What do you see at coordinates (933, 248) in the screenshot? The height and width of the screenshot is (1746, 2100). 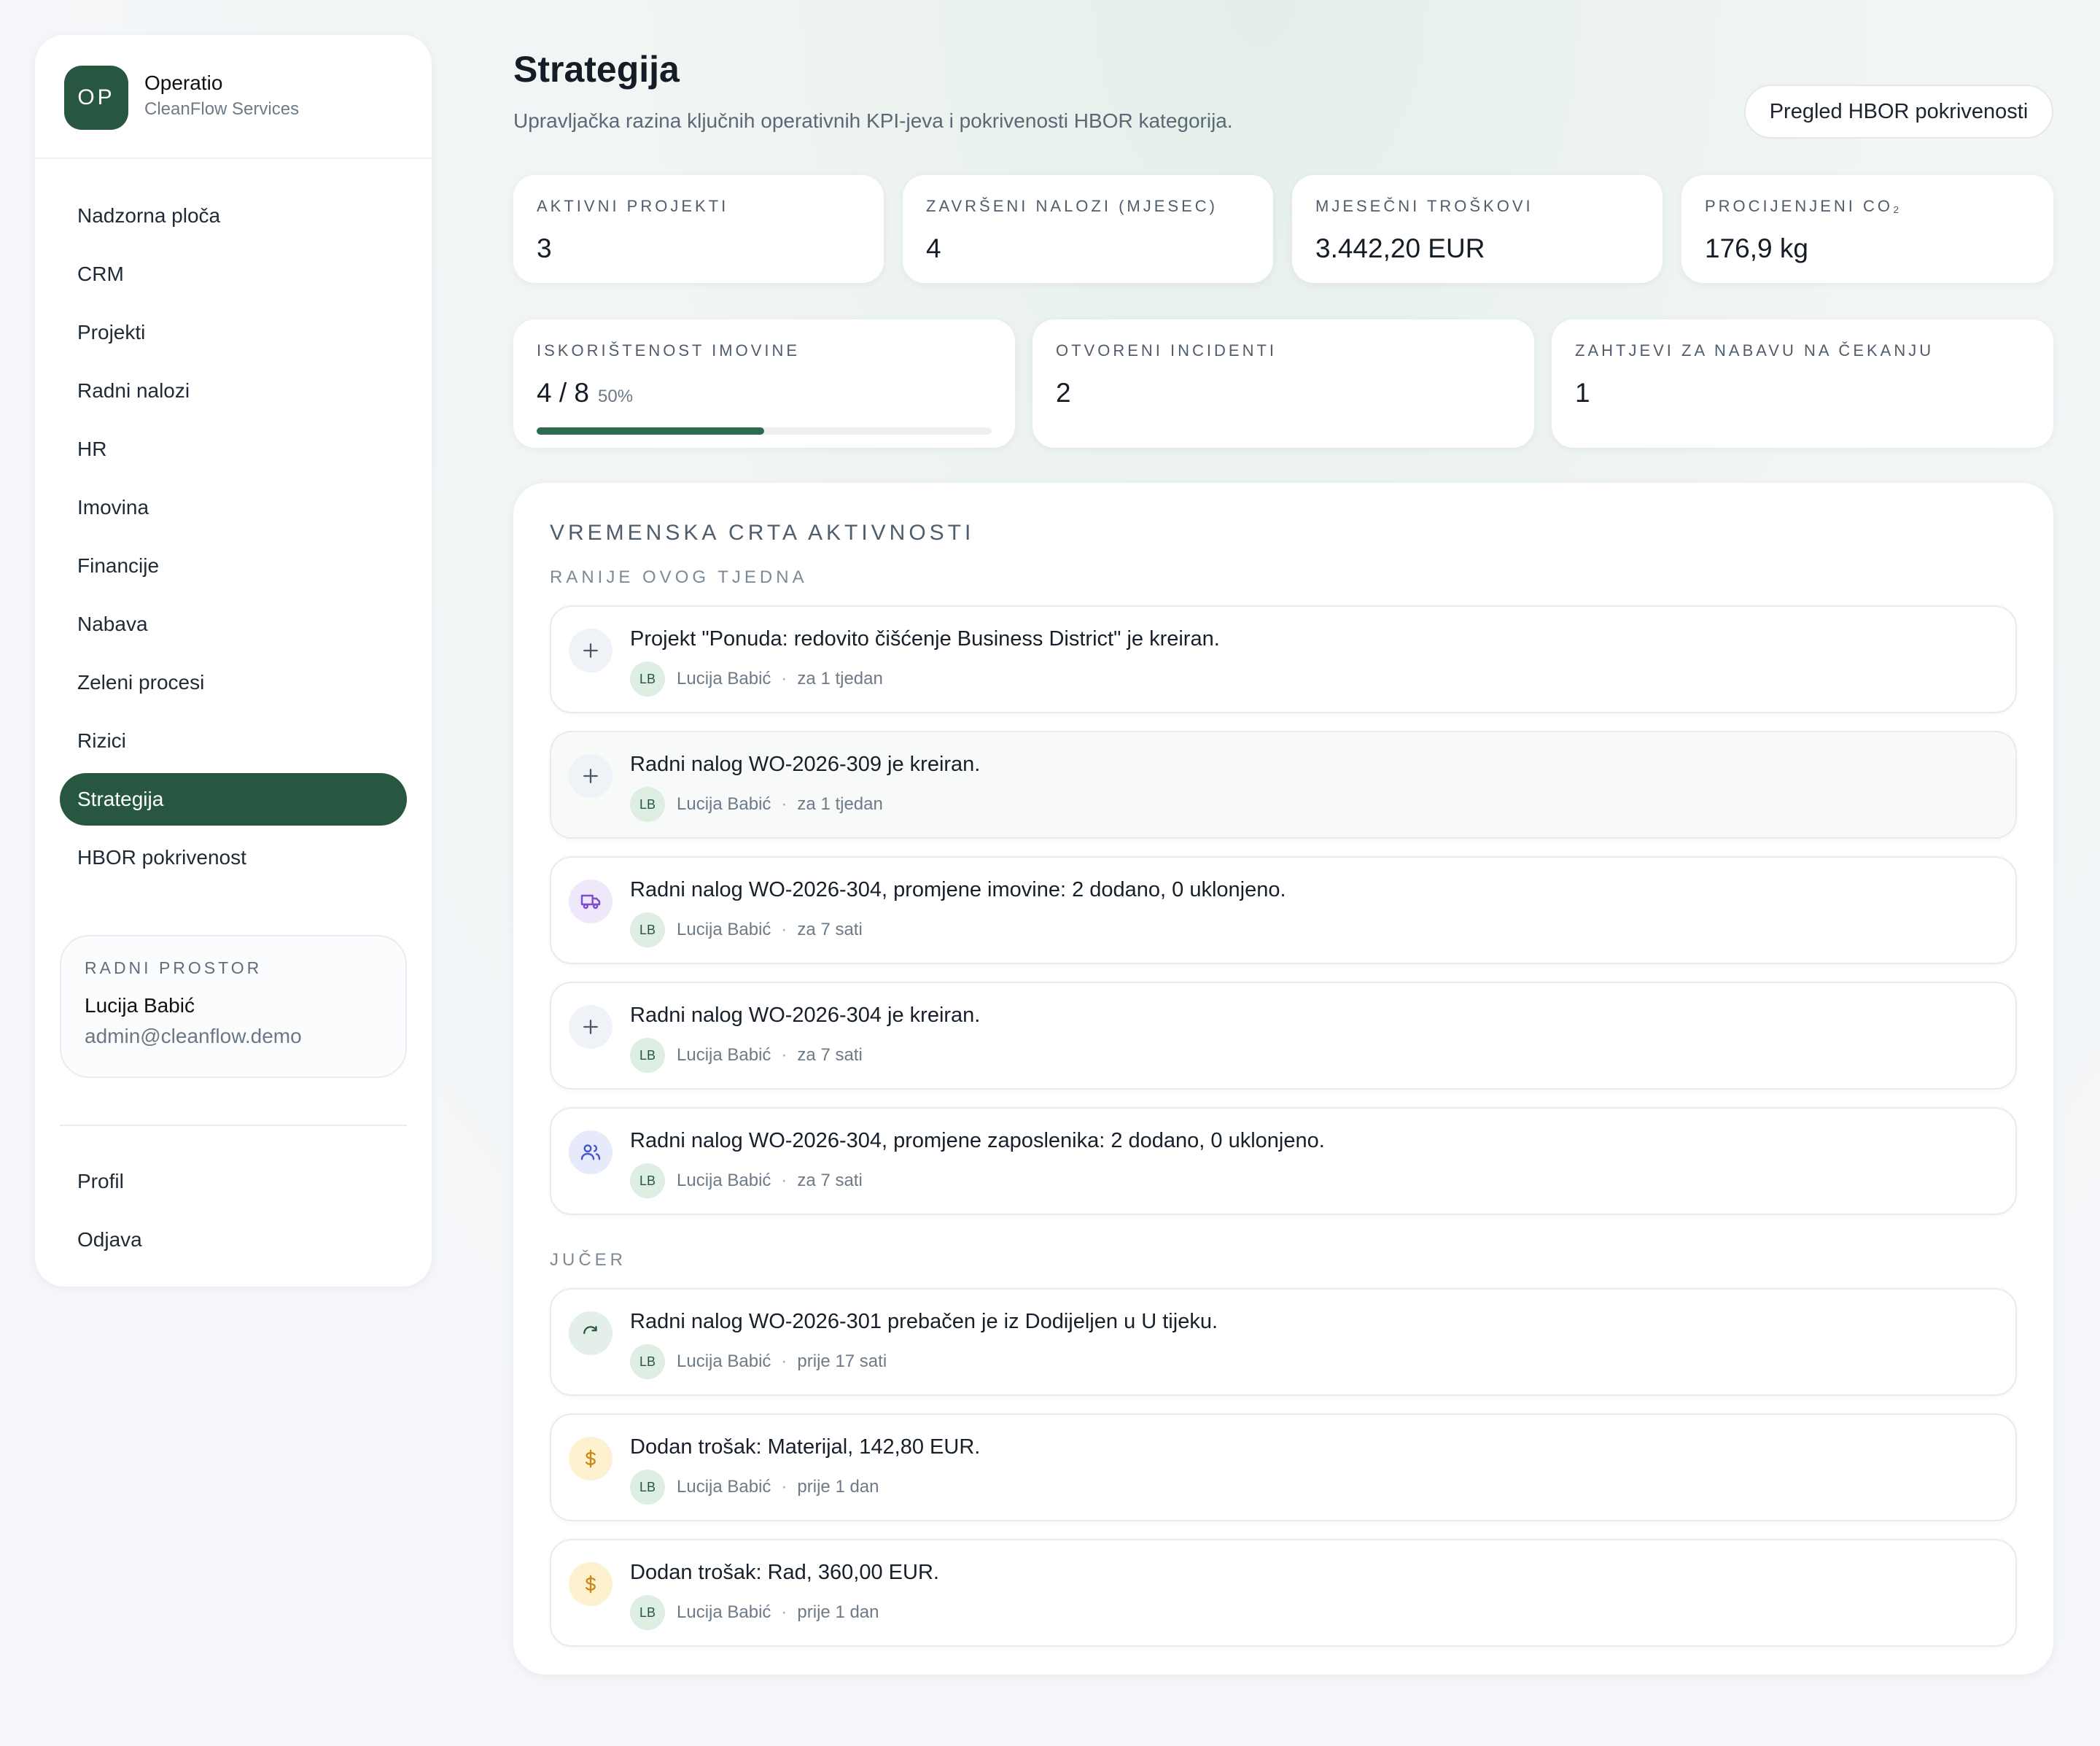 I see `kpi-value: 4` at bounding box center [933, 248].